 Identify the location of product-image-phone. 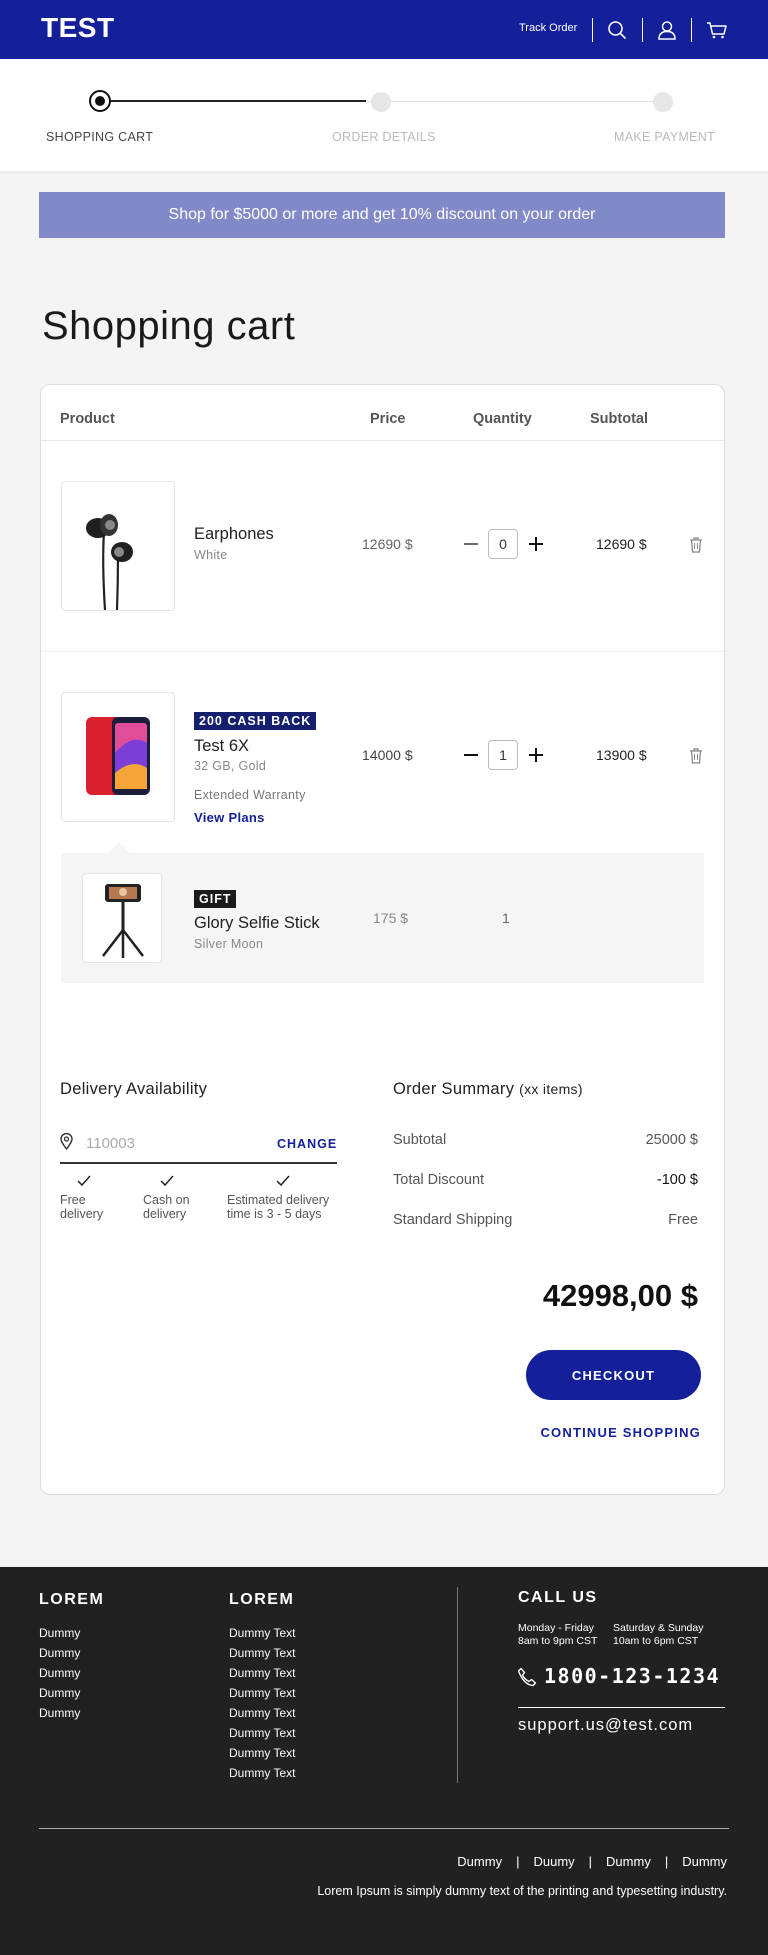
(118, 757).